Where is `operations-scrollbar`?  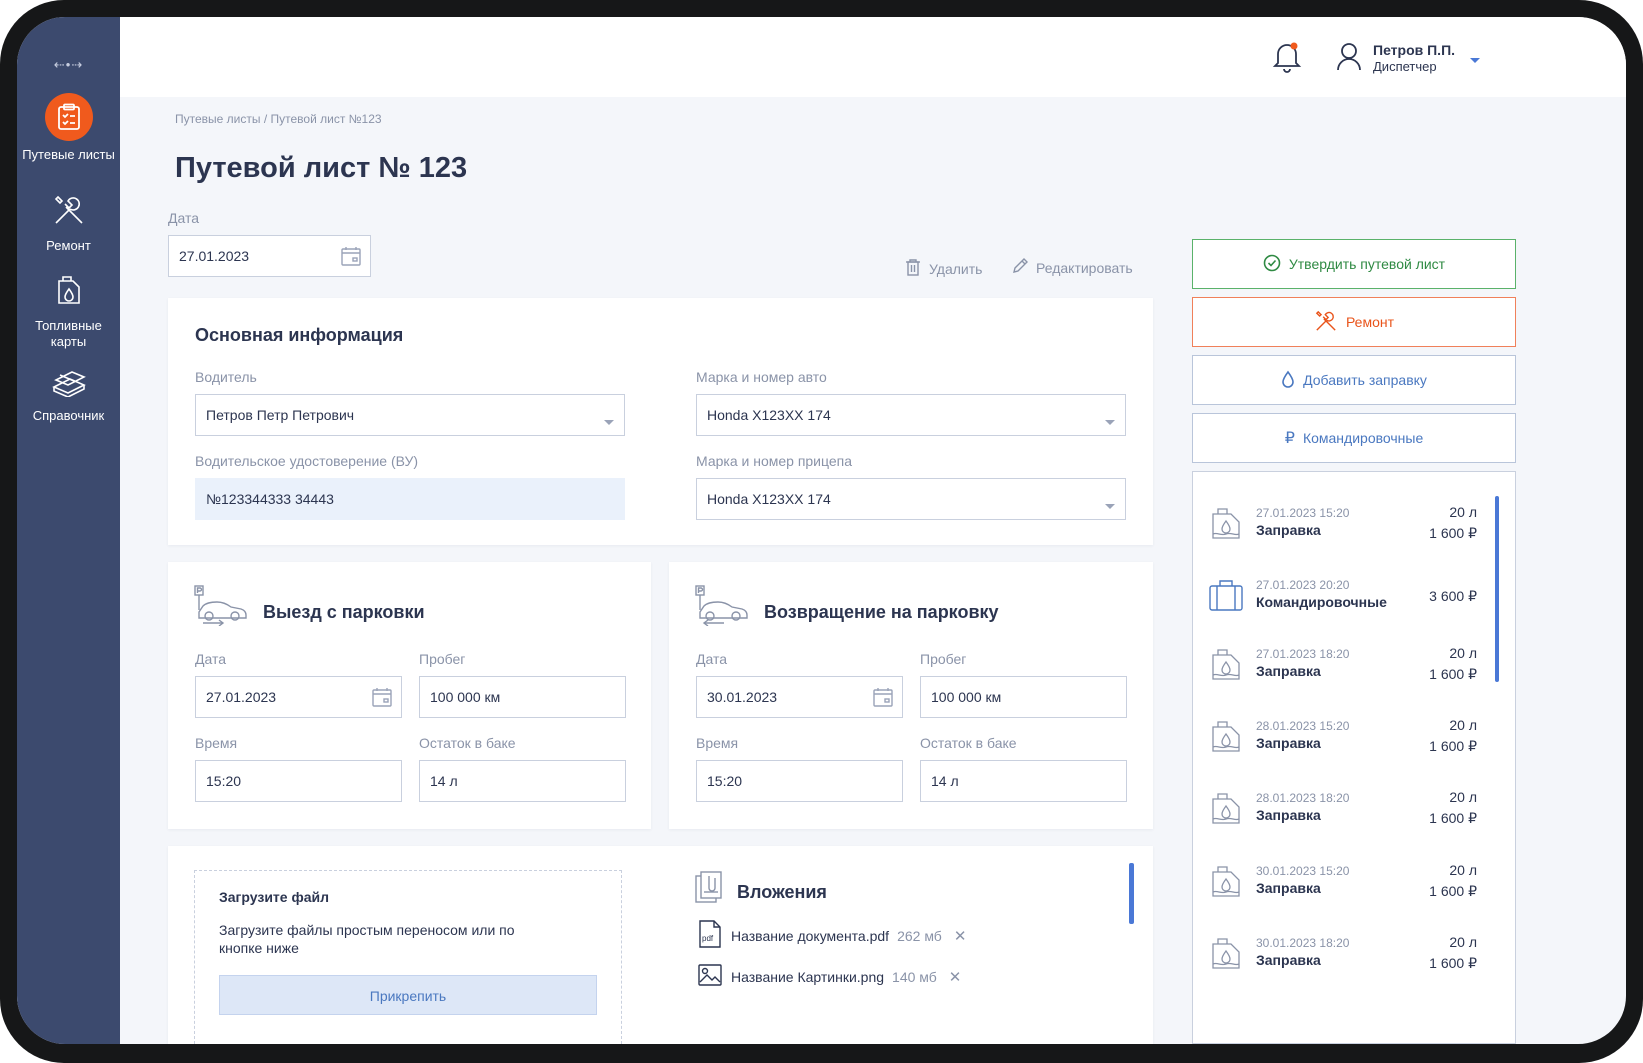
operations-scrollbar is located at coordinates (1497, 589).